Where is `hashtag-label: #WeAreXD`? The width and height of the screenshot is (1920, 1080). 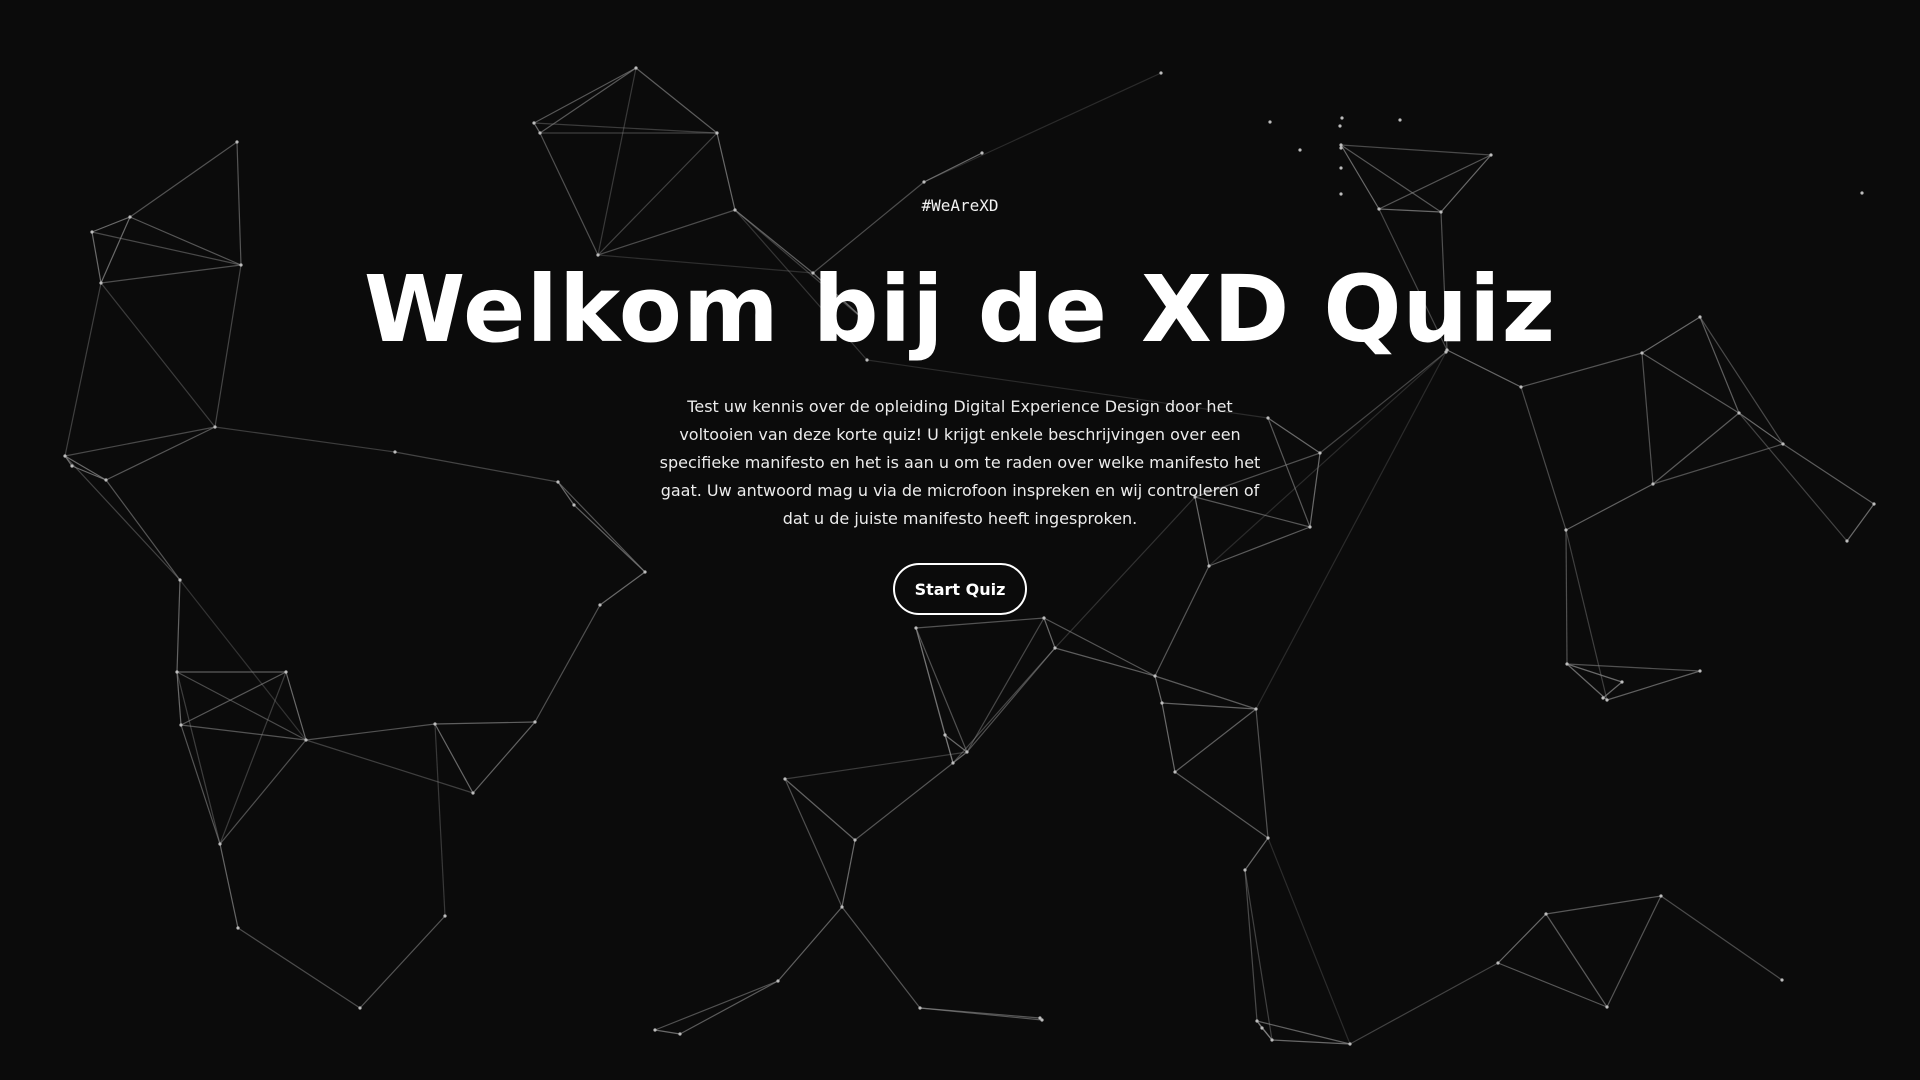 hashtag-label: #WeAreXD is located at coordinates (960, 205).